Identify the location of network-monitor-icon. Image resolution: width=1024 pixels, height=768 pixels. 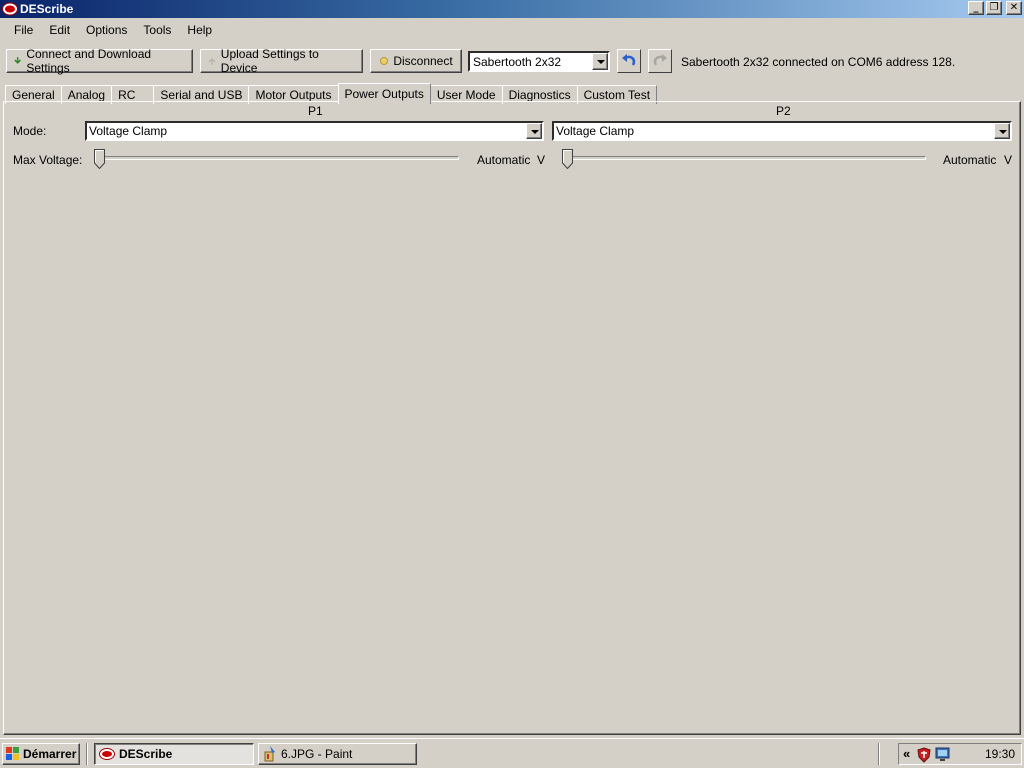
(943, 755).